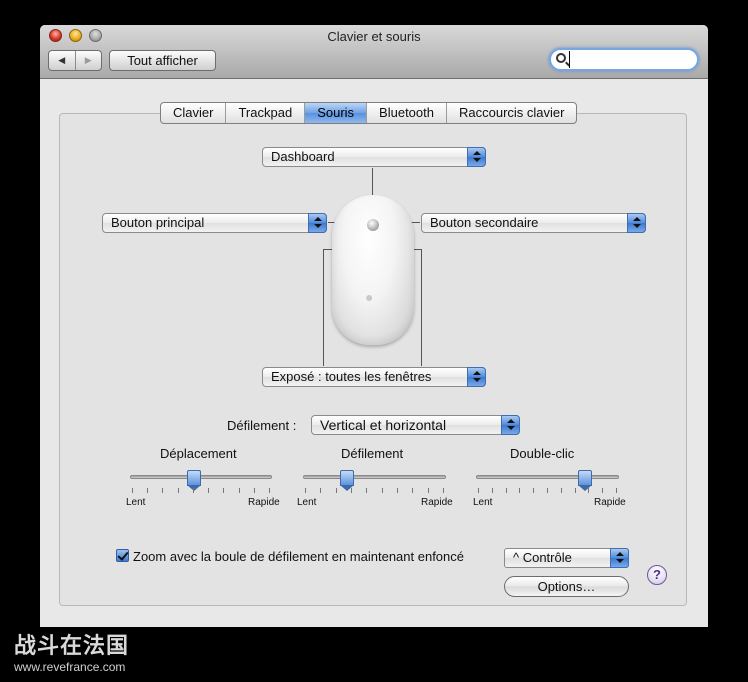 The width and height of the screenshot is (748, 682). I want to click on zoom-modifier-popup: ^ Contrôle, so click(566, 558).